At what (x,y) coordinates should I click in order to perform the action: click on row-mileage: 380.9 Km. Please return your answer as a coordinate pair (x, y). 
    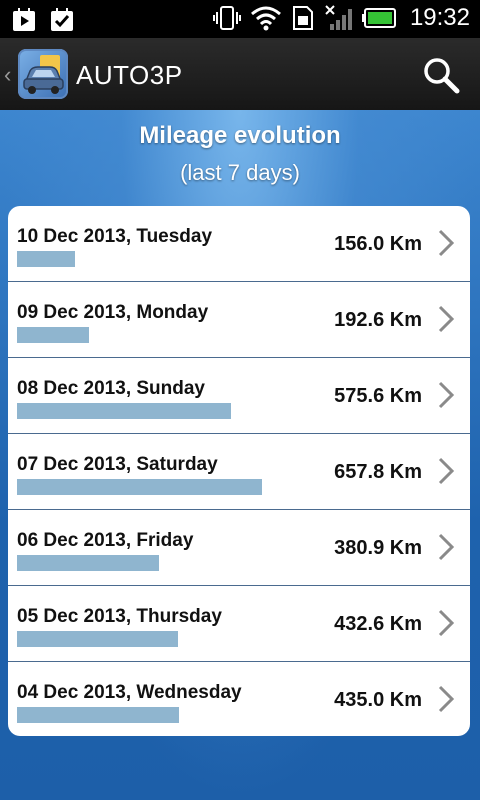
    Looking at the image, I should click on (378, 548).